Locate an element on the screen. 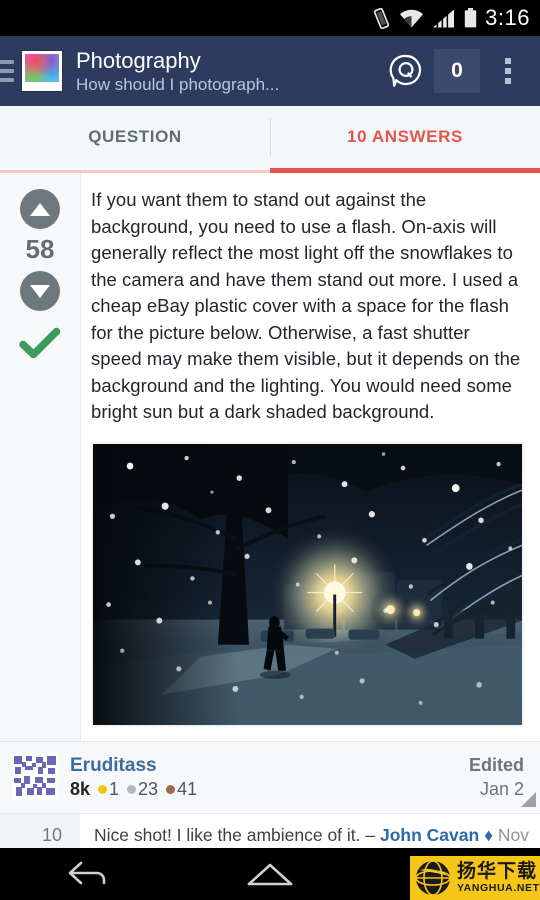 The image size is (540, 900). tab-answers-label: 10 ANSWERS is located at coordinates (405, 136).